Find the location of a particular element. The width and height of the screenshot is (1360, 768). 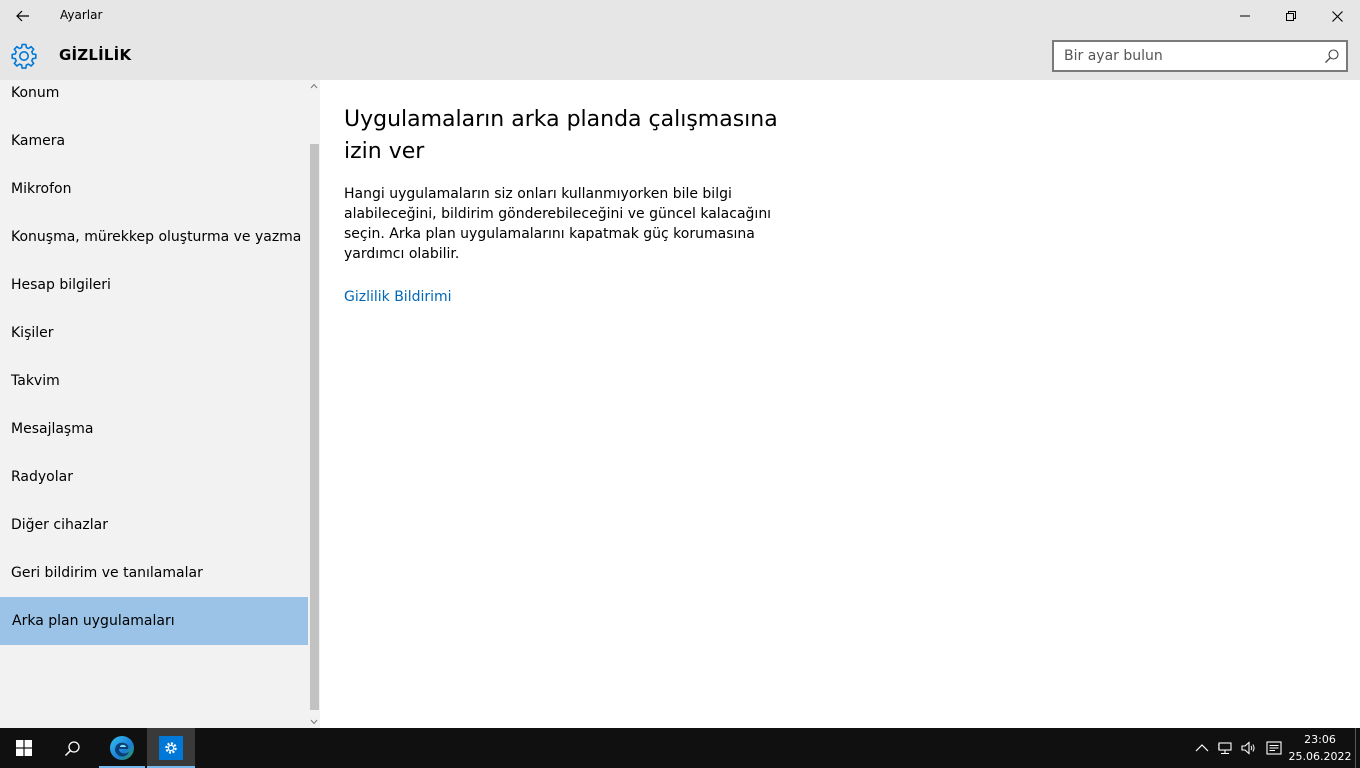

taskbar-edge-button is located at coordinates (122, 748).